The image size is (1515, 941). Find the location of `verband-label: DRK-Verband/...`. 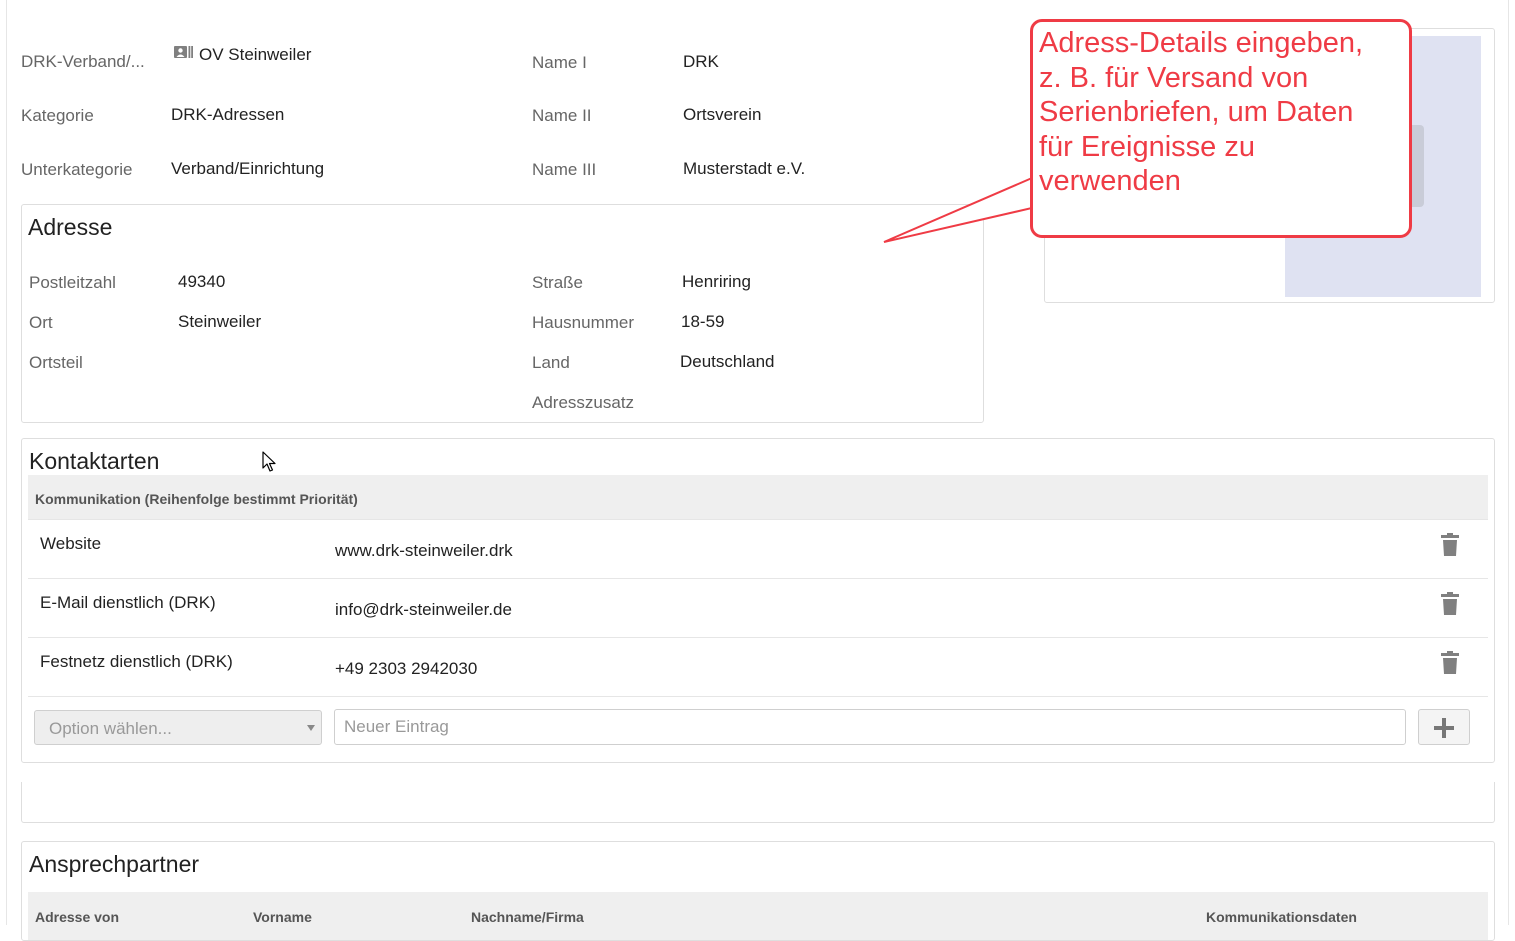

verband-label: DRK-Verband/... is located at coordinates (83, 61).